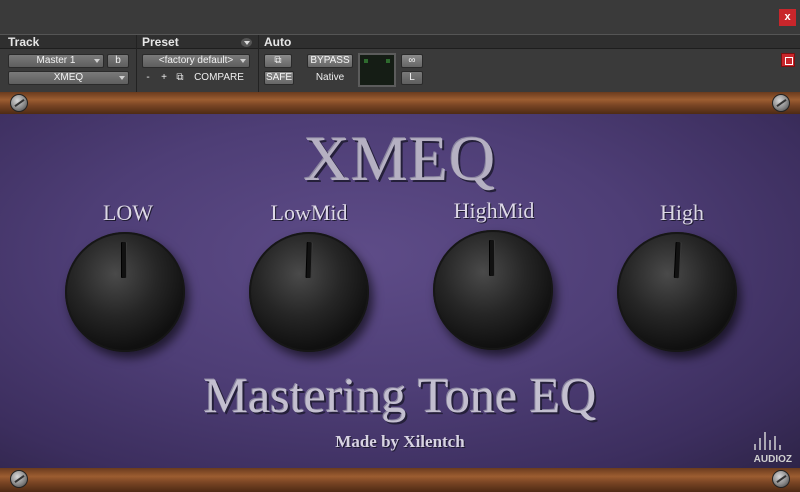  What do you see at coordinates (493, 290) in the screenshot?
I see `highmid-knob` at bounding box center [493, 290].